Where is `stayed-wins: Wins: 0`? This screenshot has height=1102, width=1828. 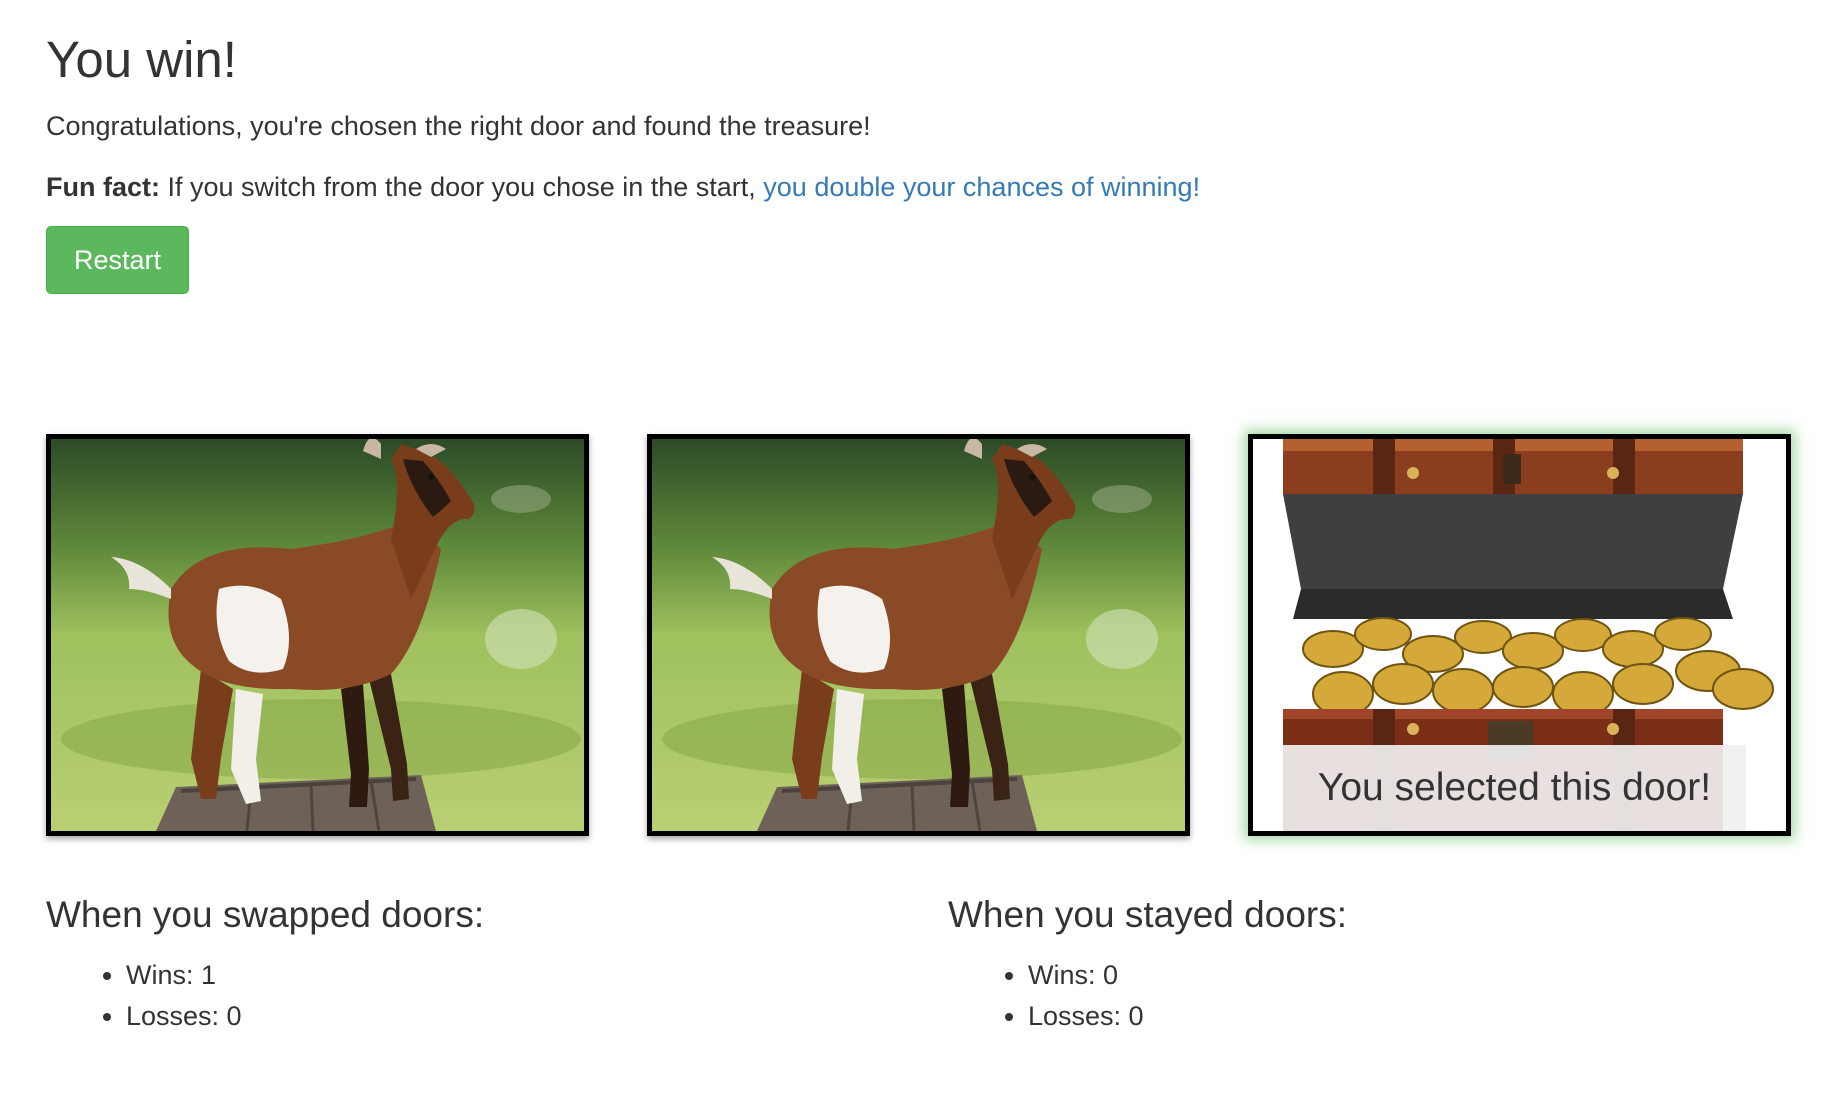 stayed-wins: Wins: 0 is located at coordinates (1086, 975).